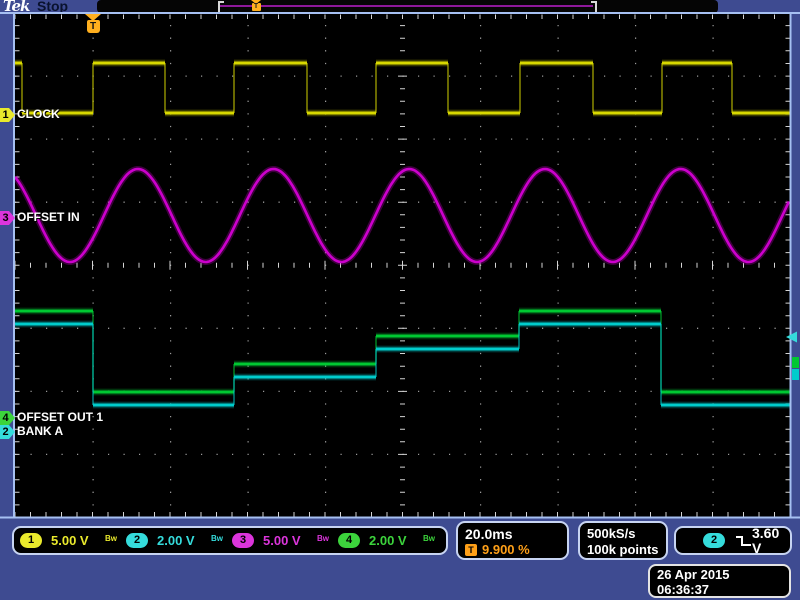 The image size is (800, 600). What do you see at coordinates (60, 417) in the screenshot?
I see `channel-4-label: OFFSET OUT 1` at bounding box center [60, 417].